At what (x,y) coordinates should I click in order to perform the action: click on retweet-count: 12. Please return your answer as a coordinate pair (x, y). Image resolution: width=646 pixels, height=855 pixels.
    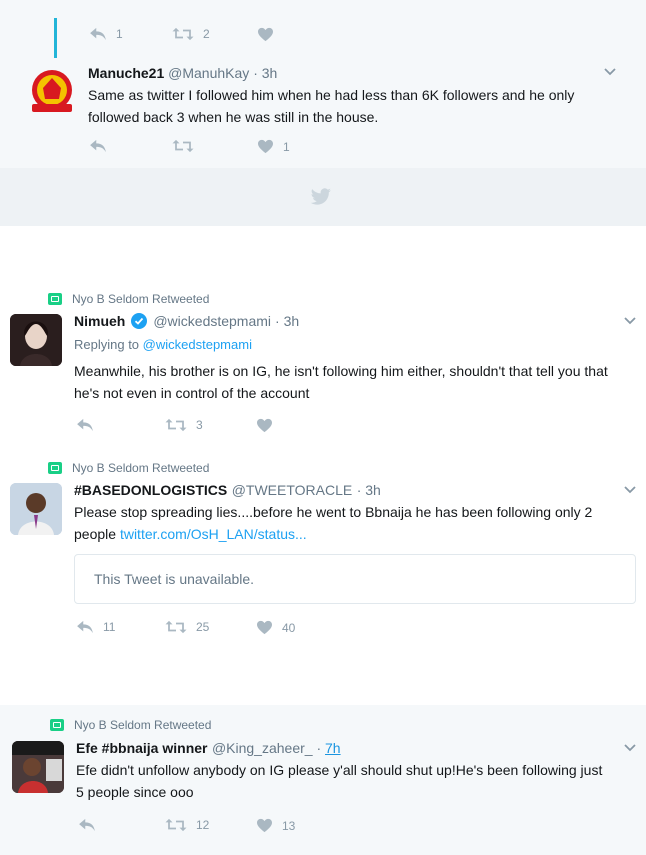
    Looking at the image, I should click on (203, 825).